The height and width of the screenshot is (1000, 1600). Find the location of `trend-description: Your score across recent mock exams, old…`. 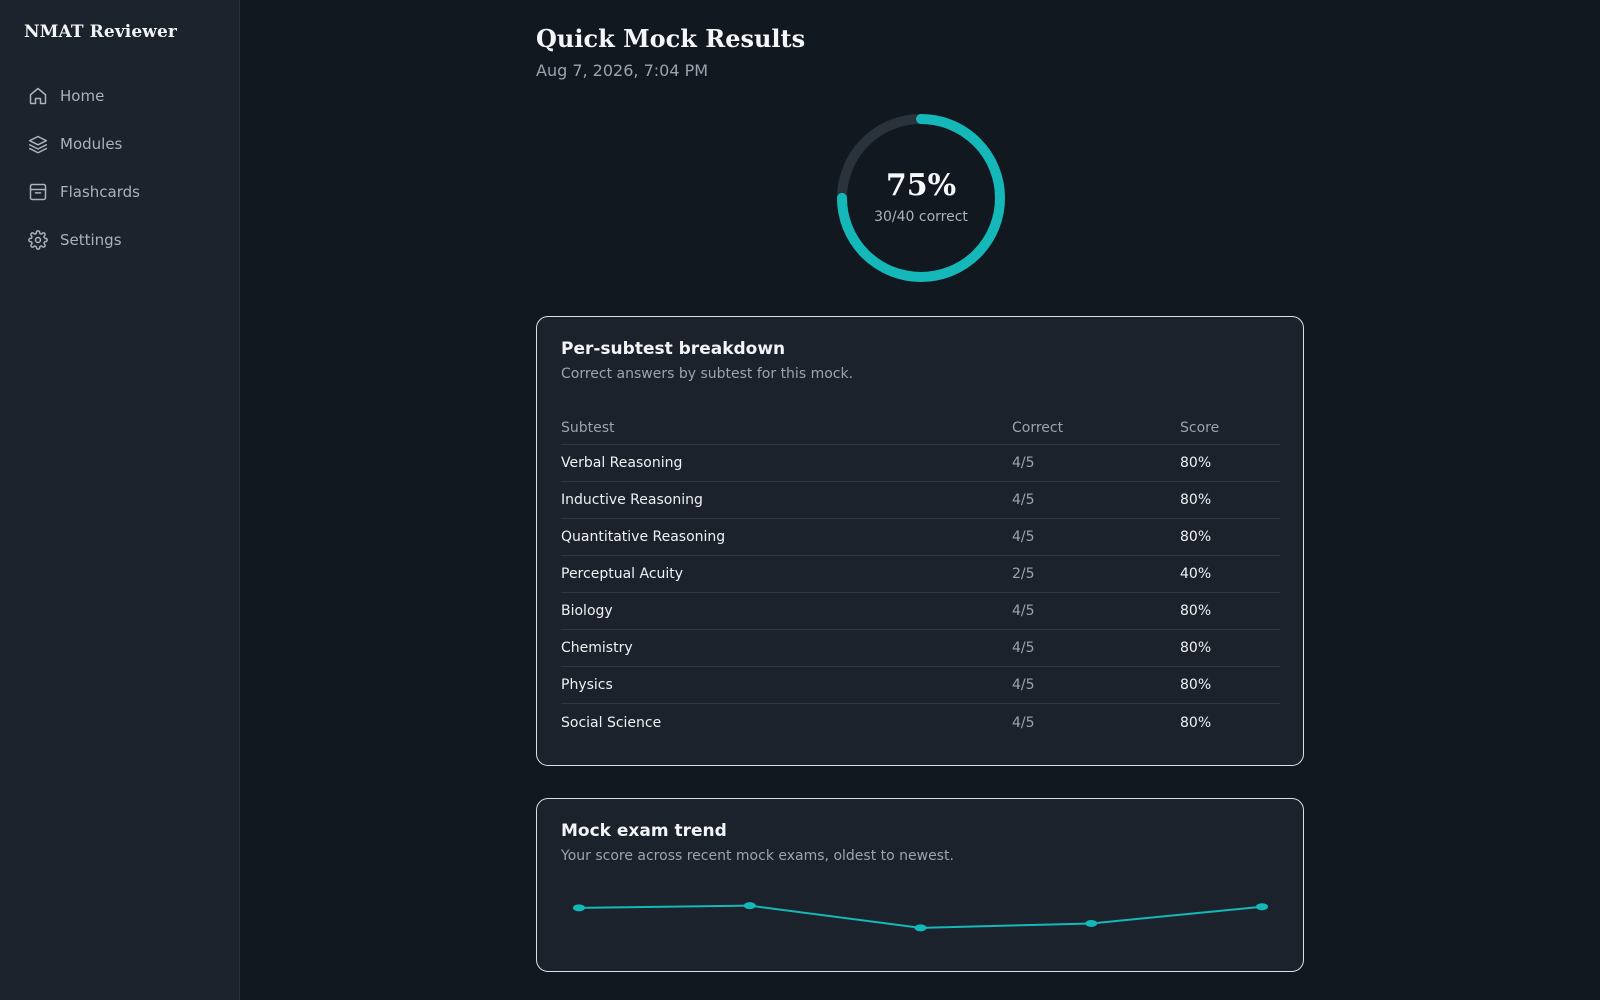

trend-description: Your score across recent mock exams, old… is located at coordinates (757, 856).